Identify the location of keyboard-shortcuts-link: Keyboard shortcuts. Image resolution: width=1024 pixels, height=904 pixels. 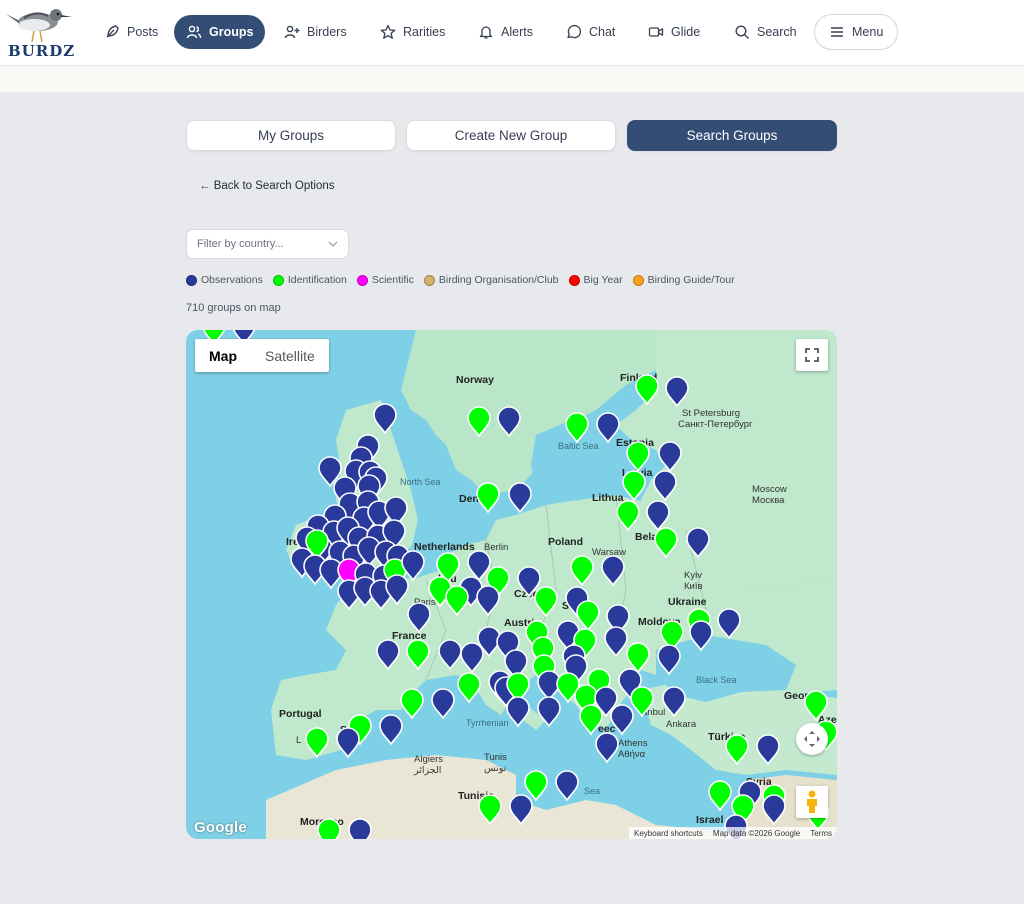
(668, 833).